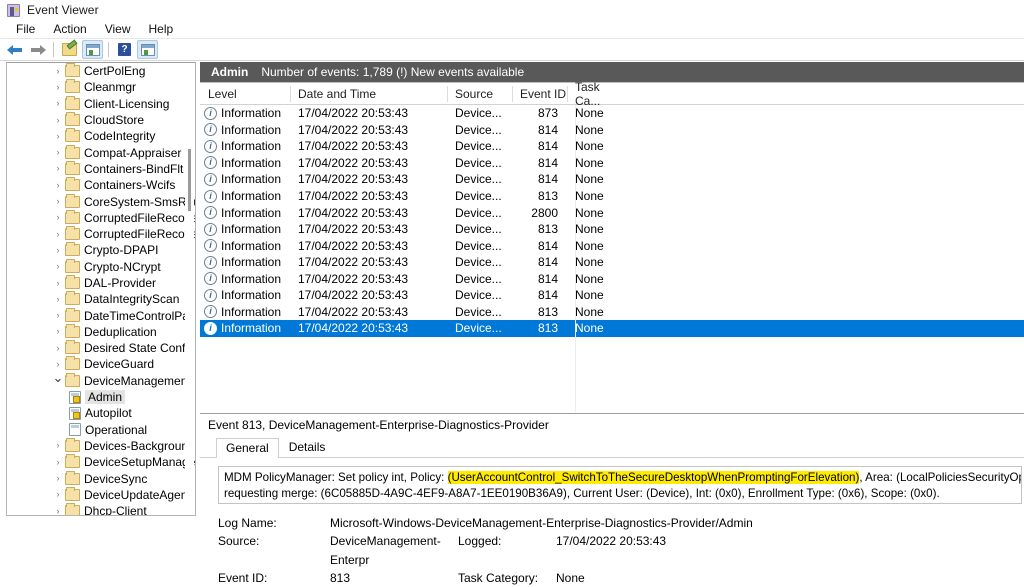 This screenshot has width=1024, height=587. Describe the element at coordinates (101, 462) in the screenshot. I see `tree-item-devicesetupmanage: › DeviceSetupManage` at that location.